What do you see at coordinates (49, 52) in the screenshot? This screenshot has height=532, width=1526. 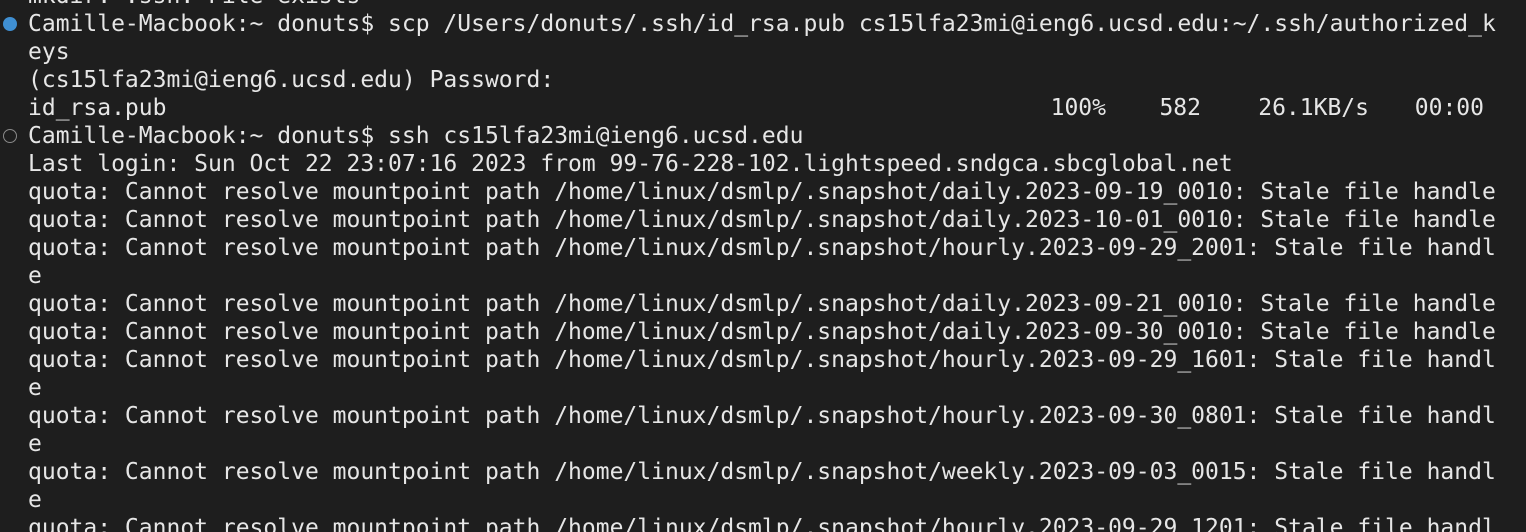 I see `output-line: eys` at bounding box center [49, 52].